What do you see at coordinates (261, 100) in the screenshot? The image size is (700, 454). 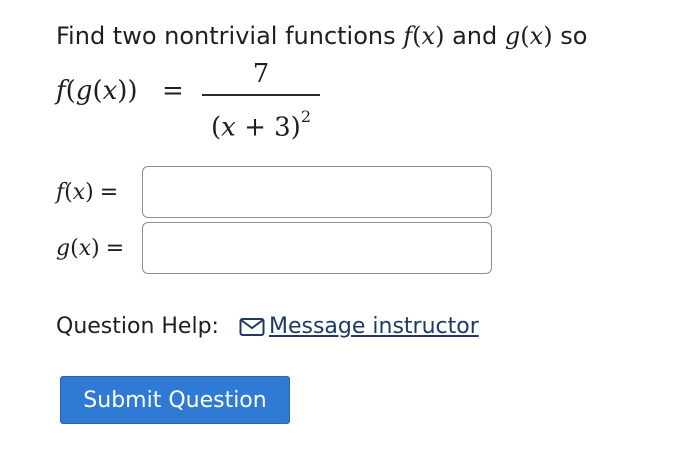 I see `equation-fraction: 7 (x + 3)2` at bounding box center [261, 100].